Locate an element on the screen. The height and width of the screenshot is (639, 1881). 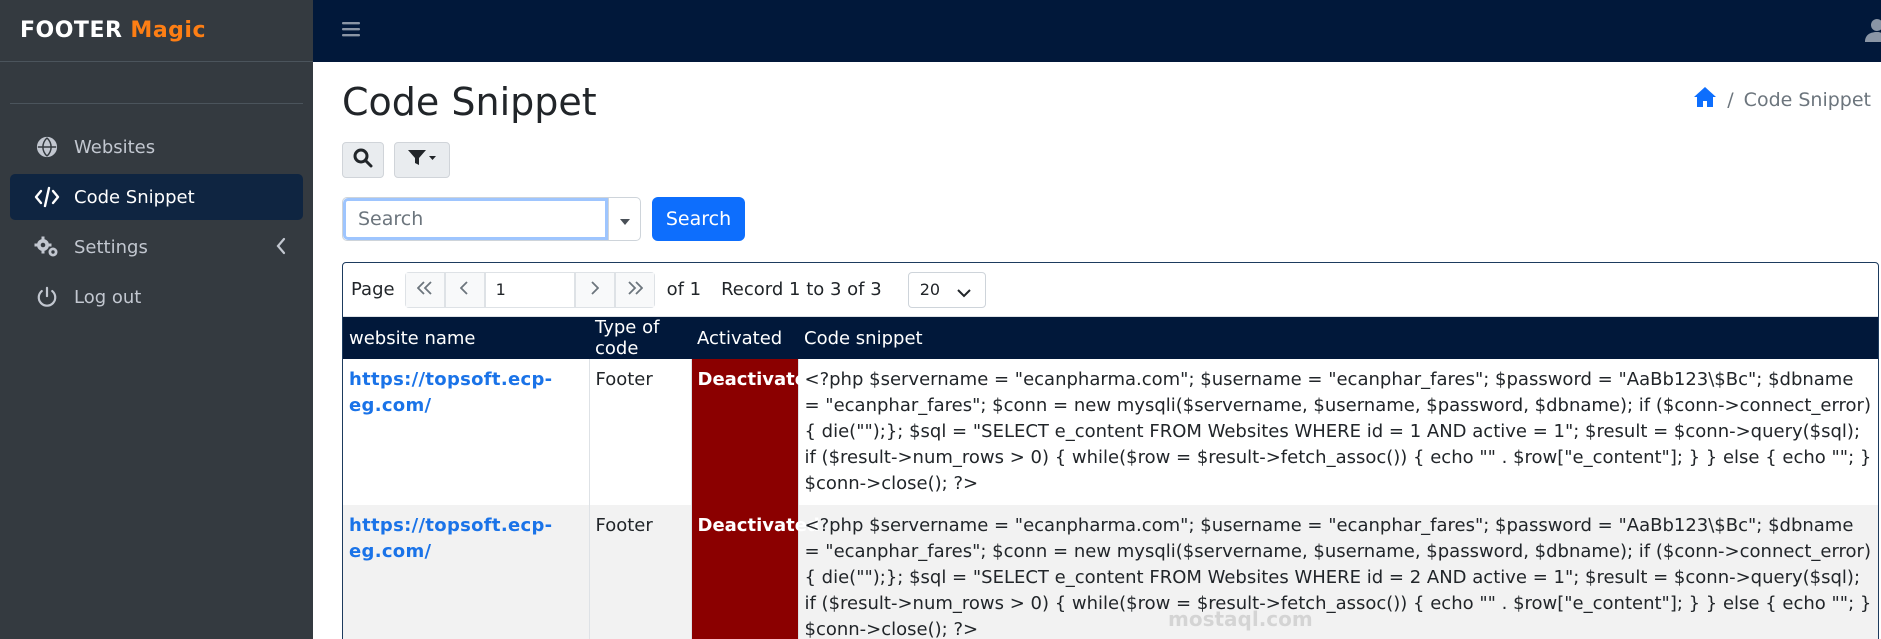
chevrons-right-icon is located at coordinates (635, 289).